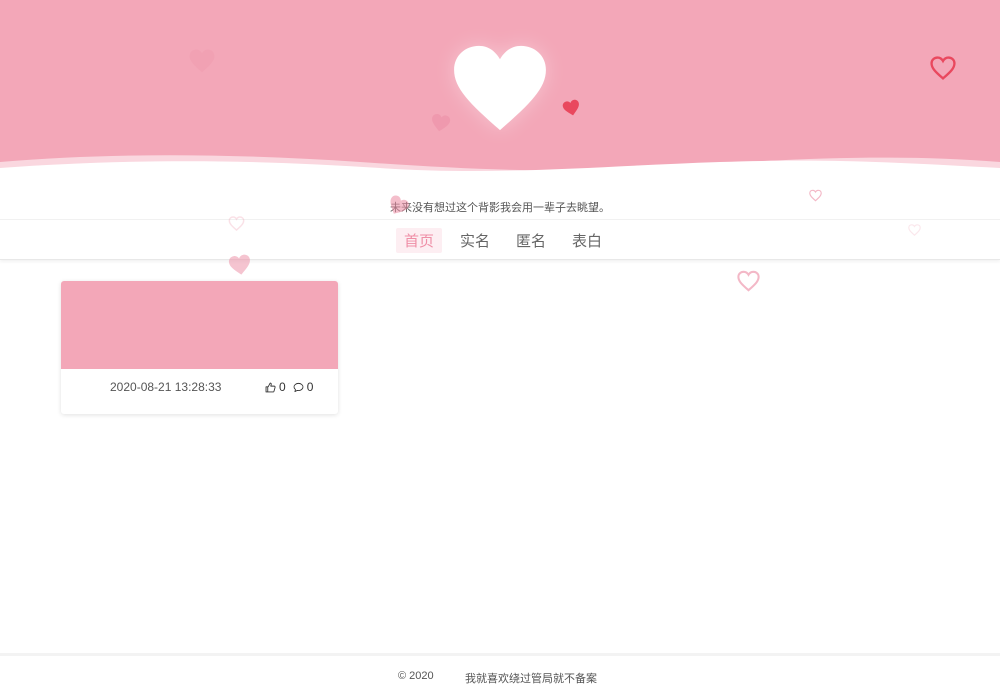 The width and height of the screenshot is (1000, 691). I want to click on post-stats: 0 0, so click(289, 387).